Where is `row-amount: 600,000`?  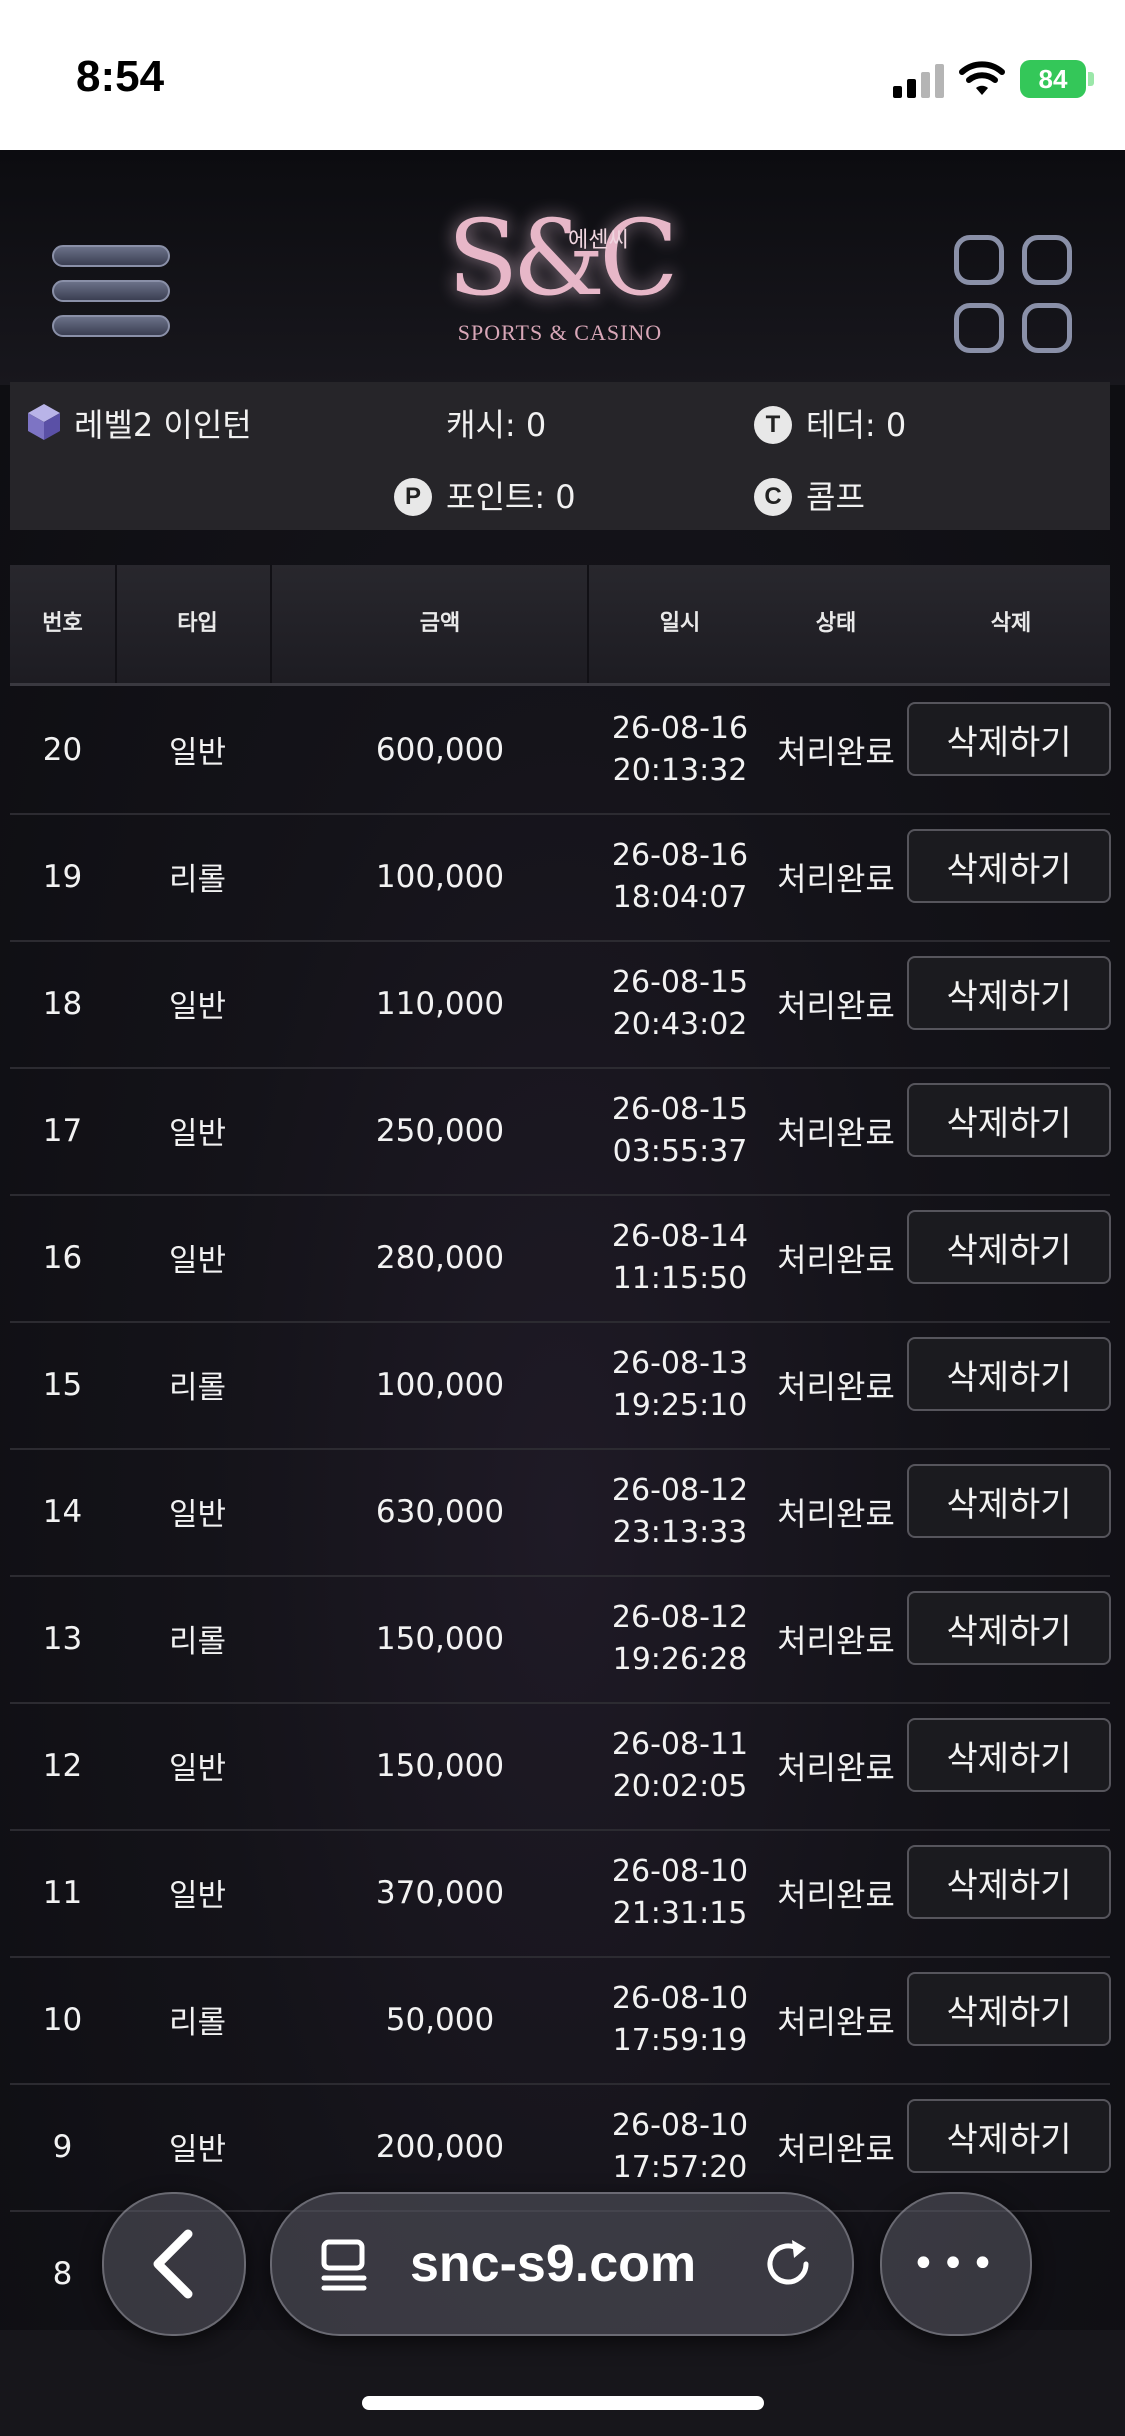
row-amount: 600,000 is located at coordinates (440, 749).